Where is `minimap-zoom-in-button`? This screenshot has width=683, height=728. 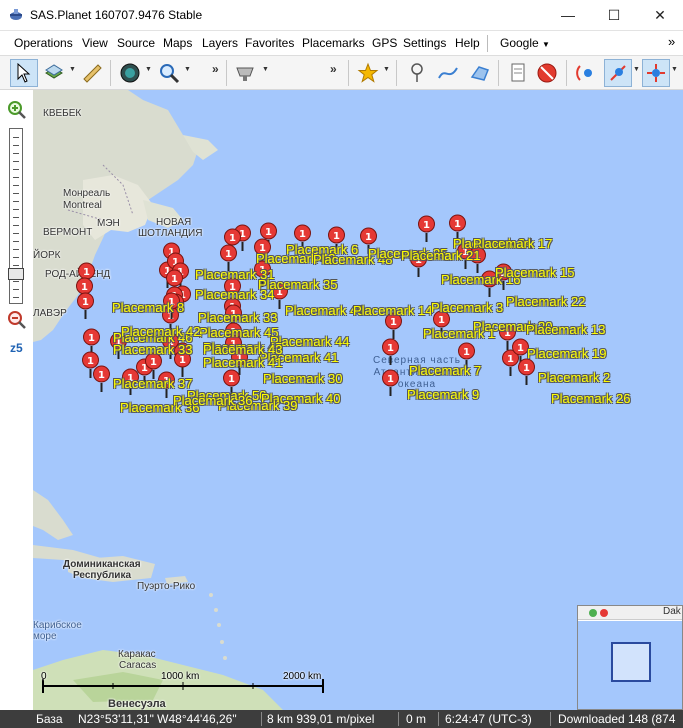
minimap-zoom-in-button is located at coordinates (593, 613).